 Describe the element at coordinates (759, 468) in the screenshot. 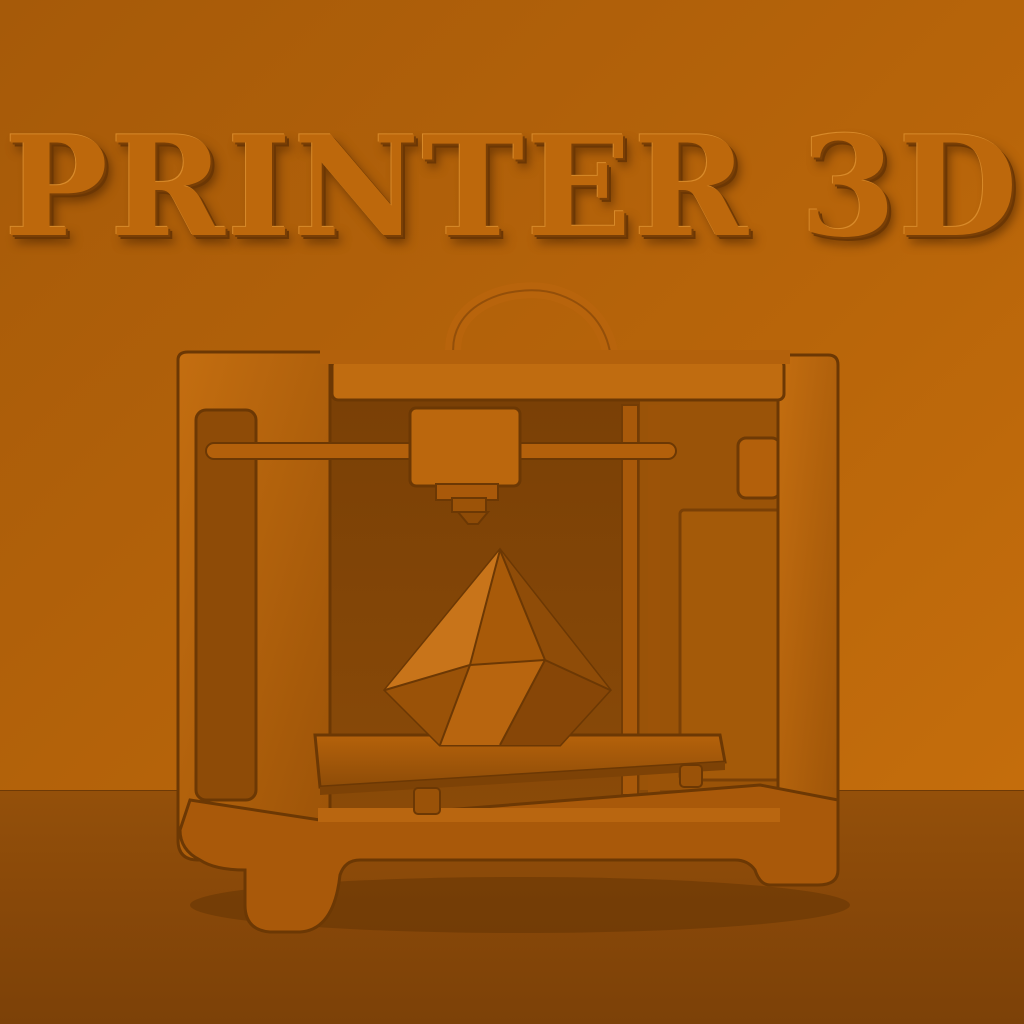

I see `control-knob` at that location.